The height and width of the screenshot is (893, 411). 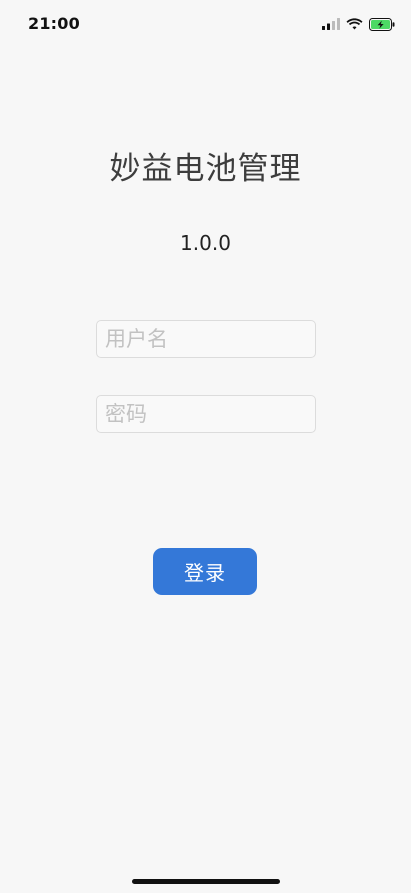 I want to click on battery-charging-icon, so click(x=382, y=24).